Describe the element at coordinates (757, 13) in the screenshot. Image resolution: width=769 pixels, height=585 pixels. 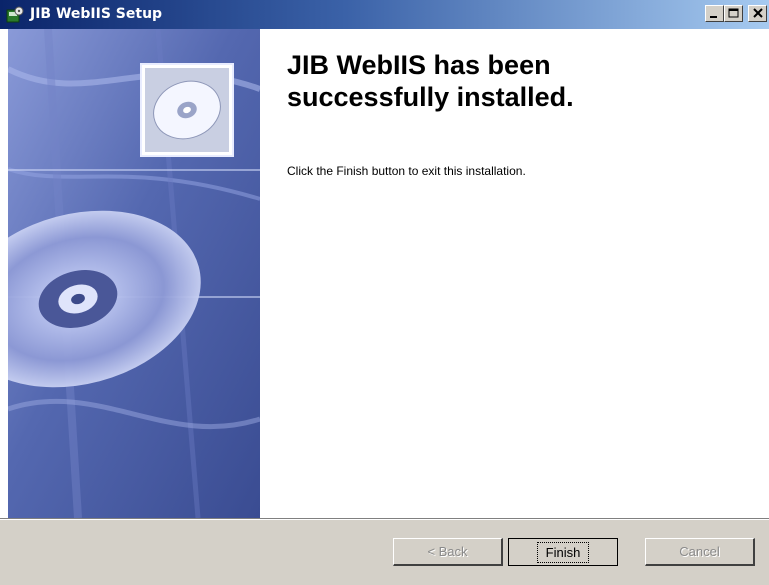
I see `close-icon` at that location.